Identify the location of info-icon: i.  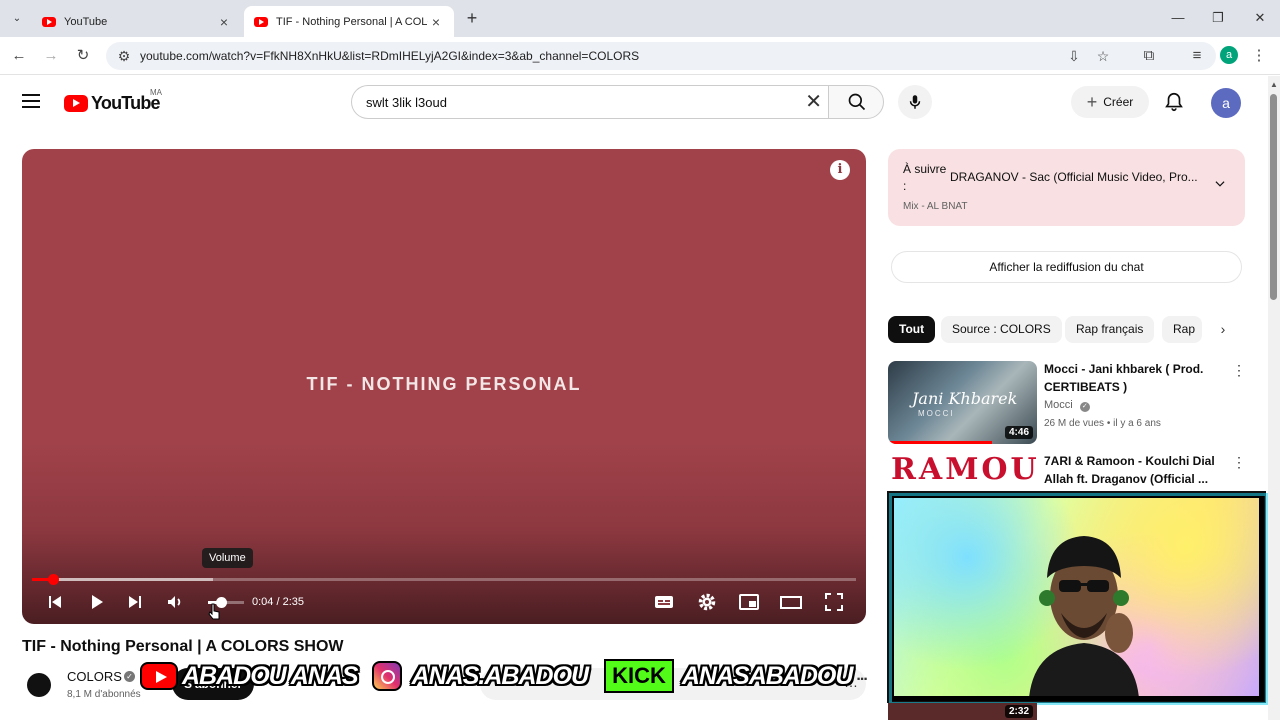
(840, 170).